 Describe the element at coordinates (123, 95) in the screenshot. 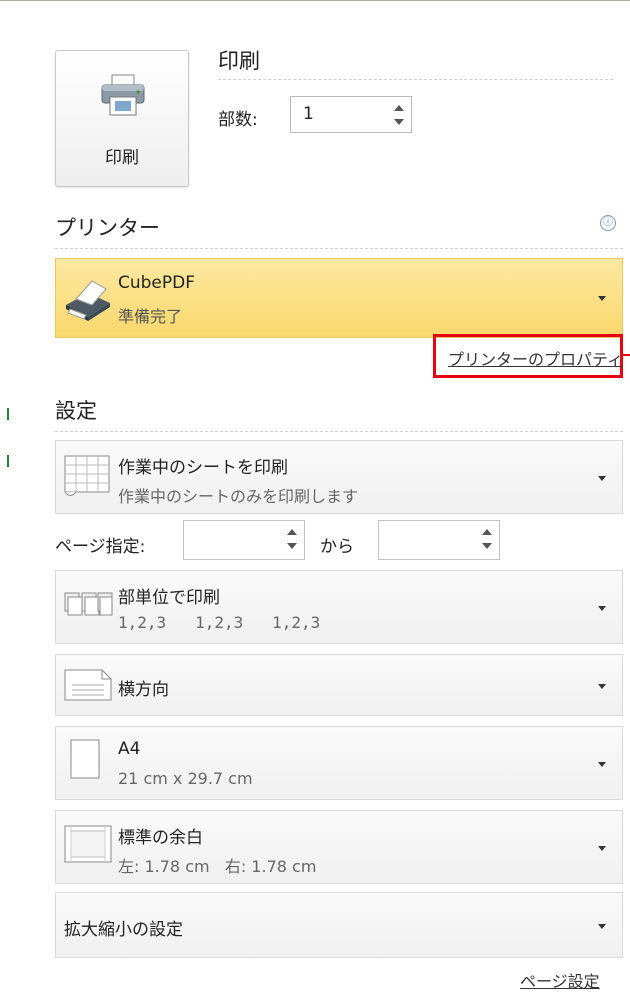

I see `printer-icon` at that location.